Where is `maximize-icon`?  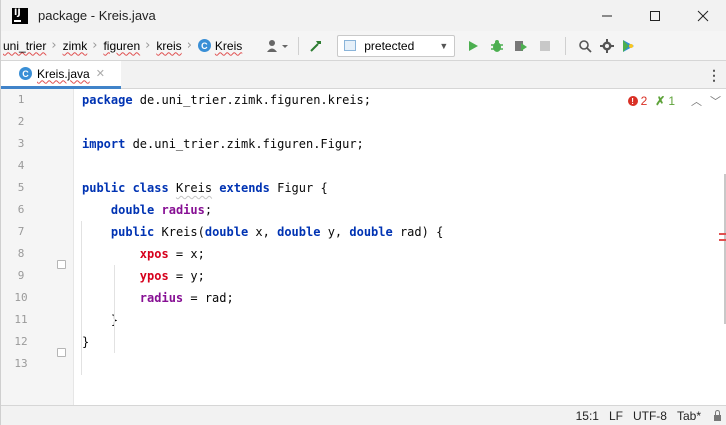
maximize-icon is located at coordinates (655, 15).